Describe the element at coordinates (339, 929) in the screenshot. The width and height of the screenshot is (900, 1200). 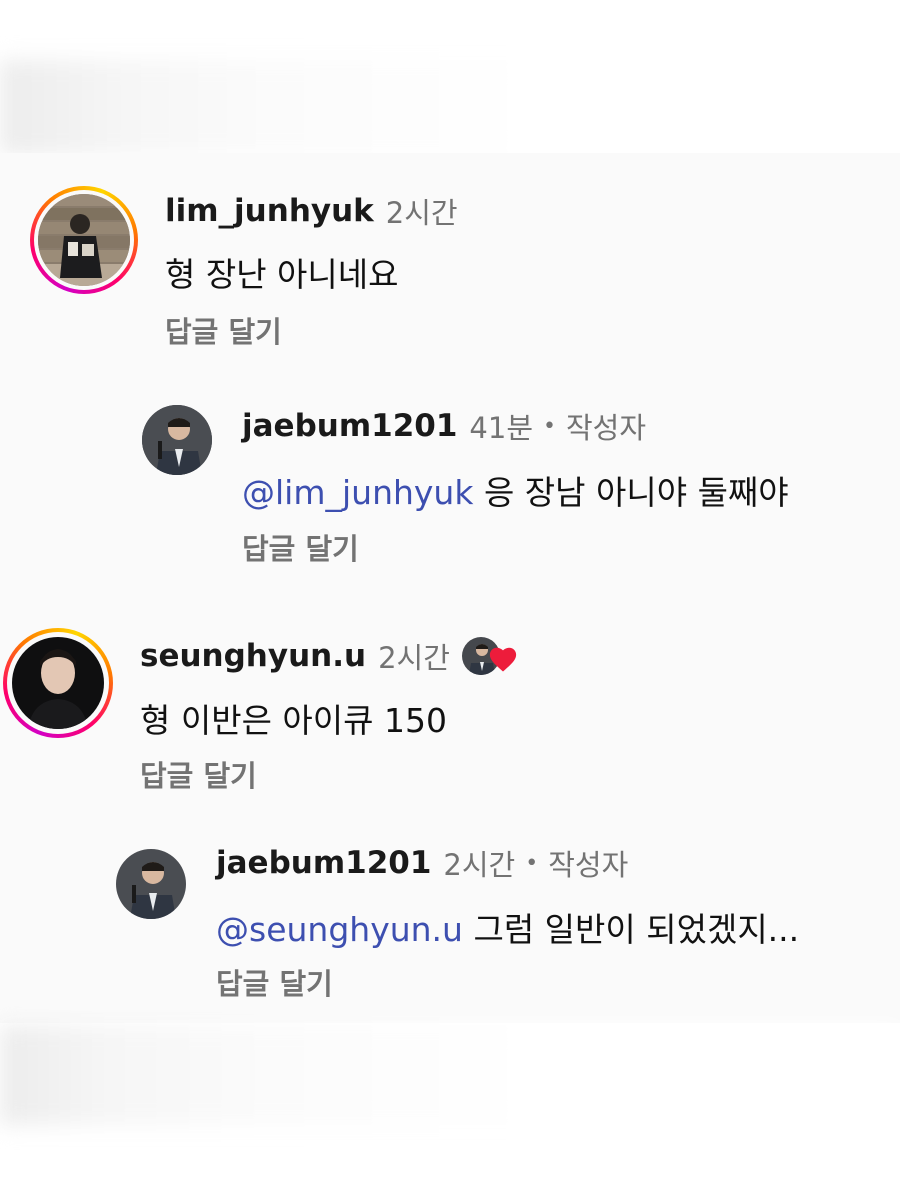
I see `mention-link: @seunghyun.u` at that location.